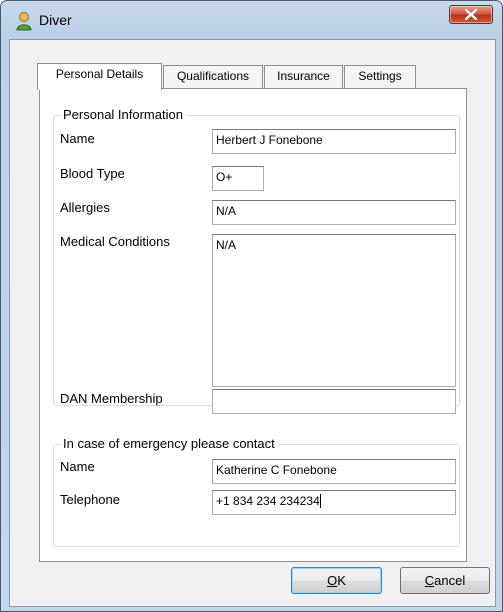 The width and height of the screenshot is (503, 612). What do you see at coordinates (111, 398) in the screenshot?
I see `dan-membership-label: DAN Membership` at bounding box center [111, 398].